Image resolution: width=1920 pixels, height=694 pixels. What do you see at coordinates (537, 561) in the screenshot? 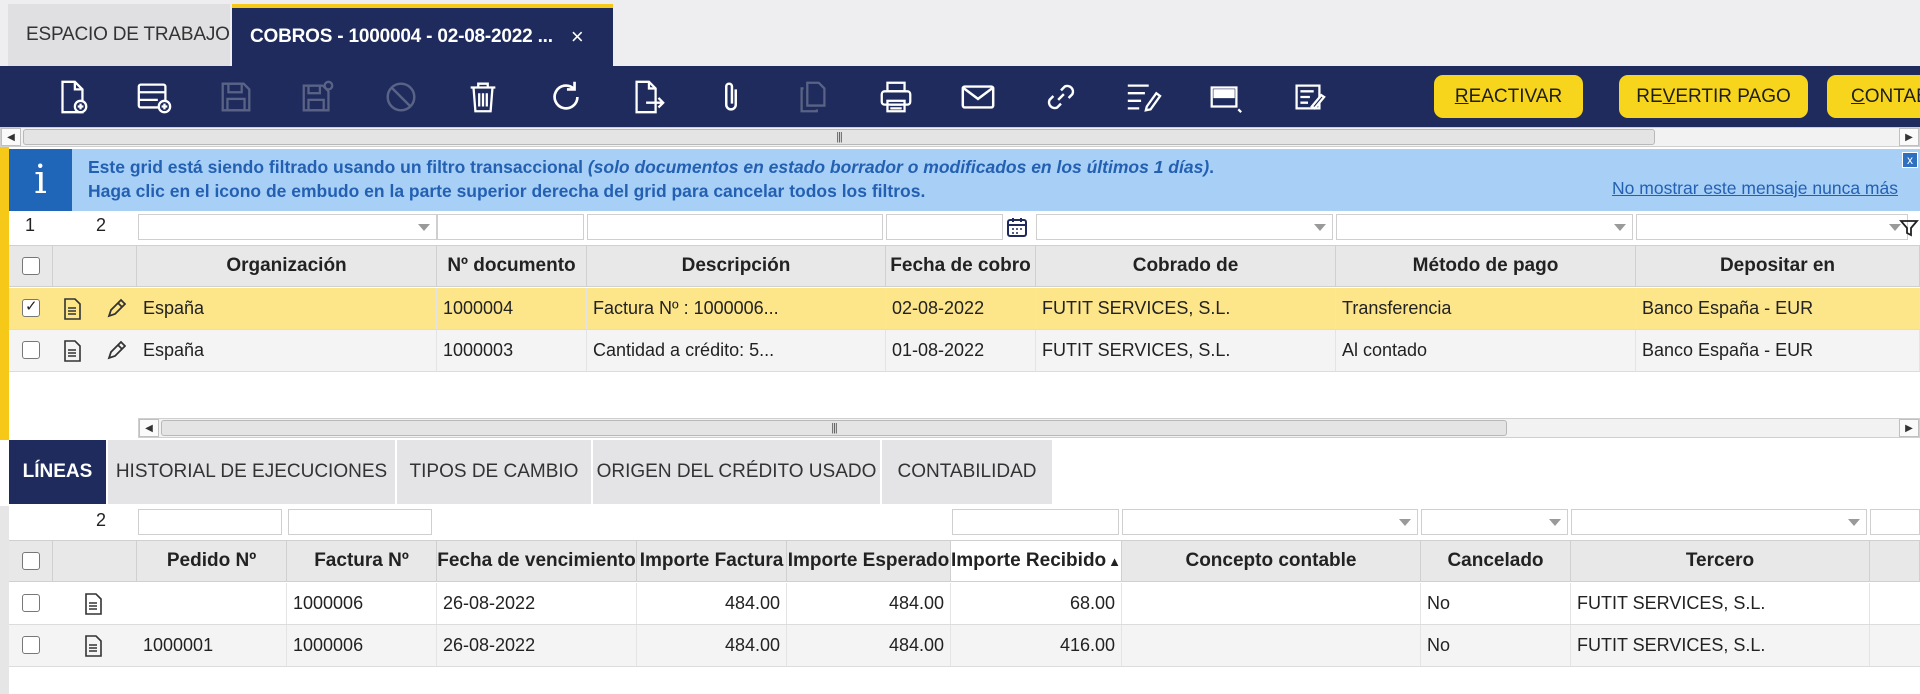
I see `col-due-date: Fecha de vencimiento` at bounding box center [537, 561].